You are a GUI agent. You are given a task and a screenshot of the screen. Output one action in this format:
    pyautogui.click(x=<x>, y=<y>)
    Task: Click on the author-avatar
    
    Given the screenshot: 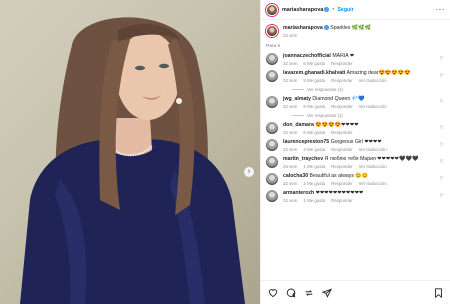 What is the action you would take?
    pyautogui.click(x=272, y=9)
    